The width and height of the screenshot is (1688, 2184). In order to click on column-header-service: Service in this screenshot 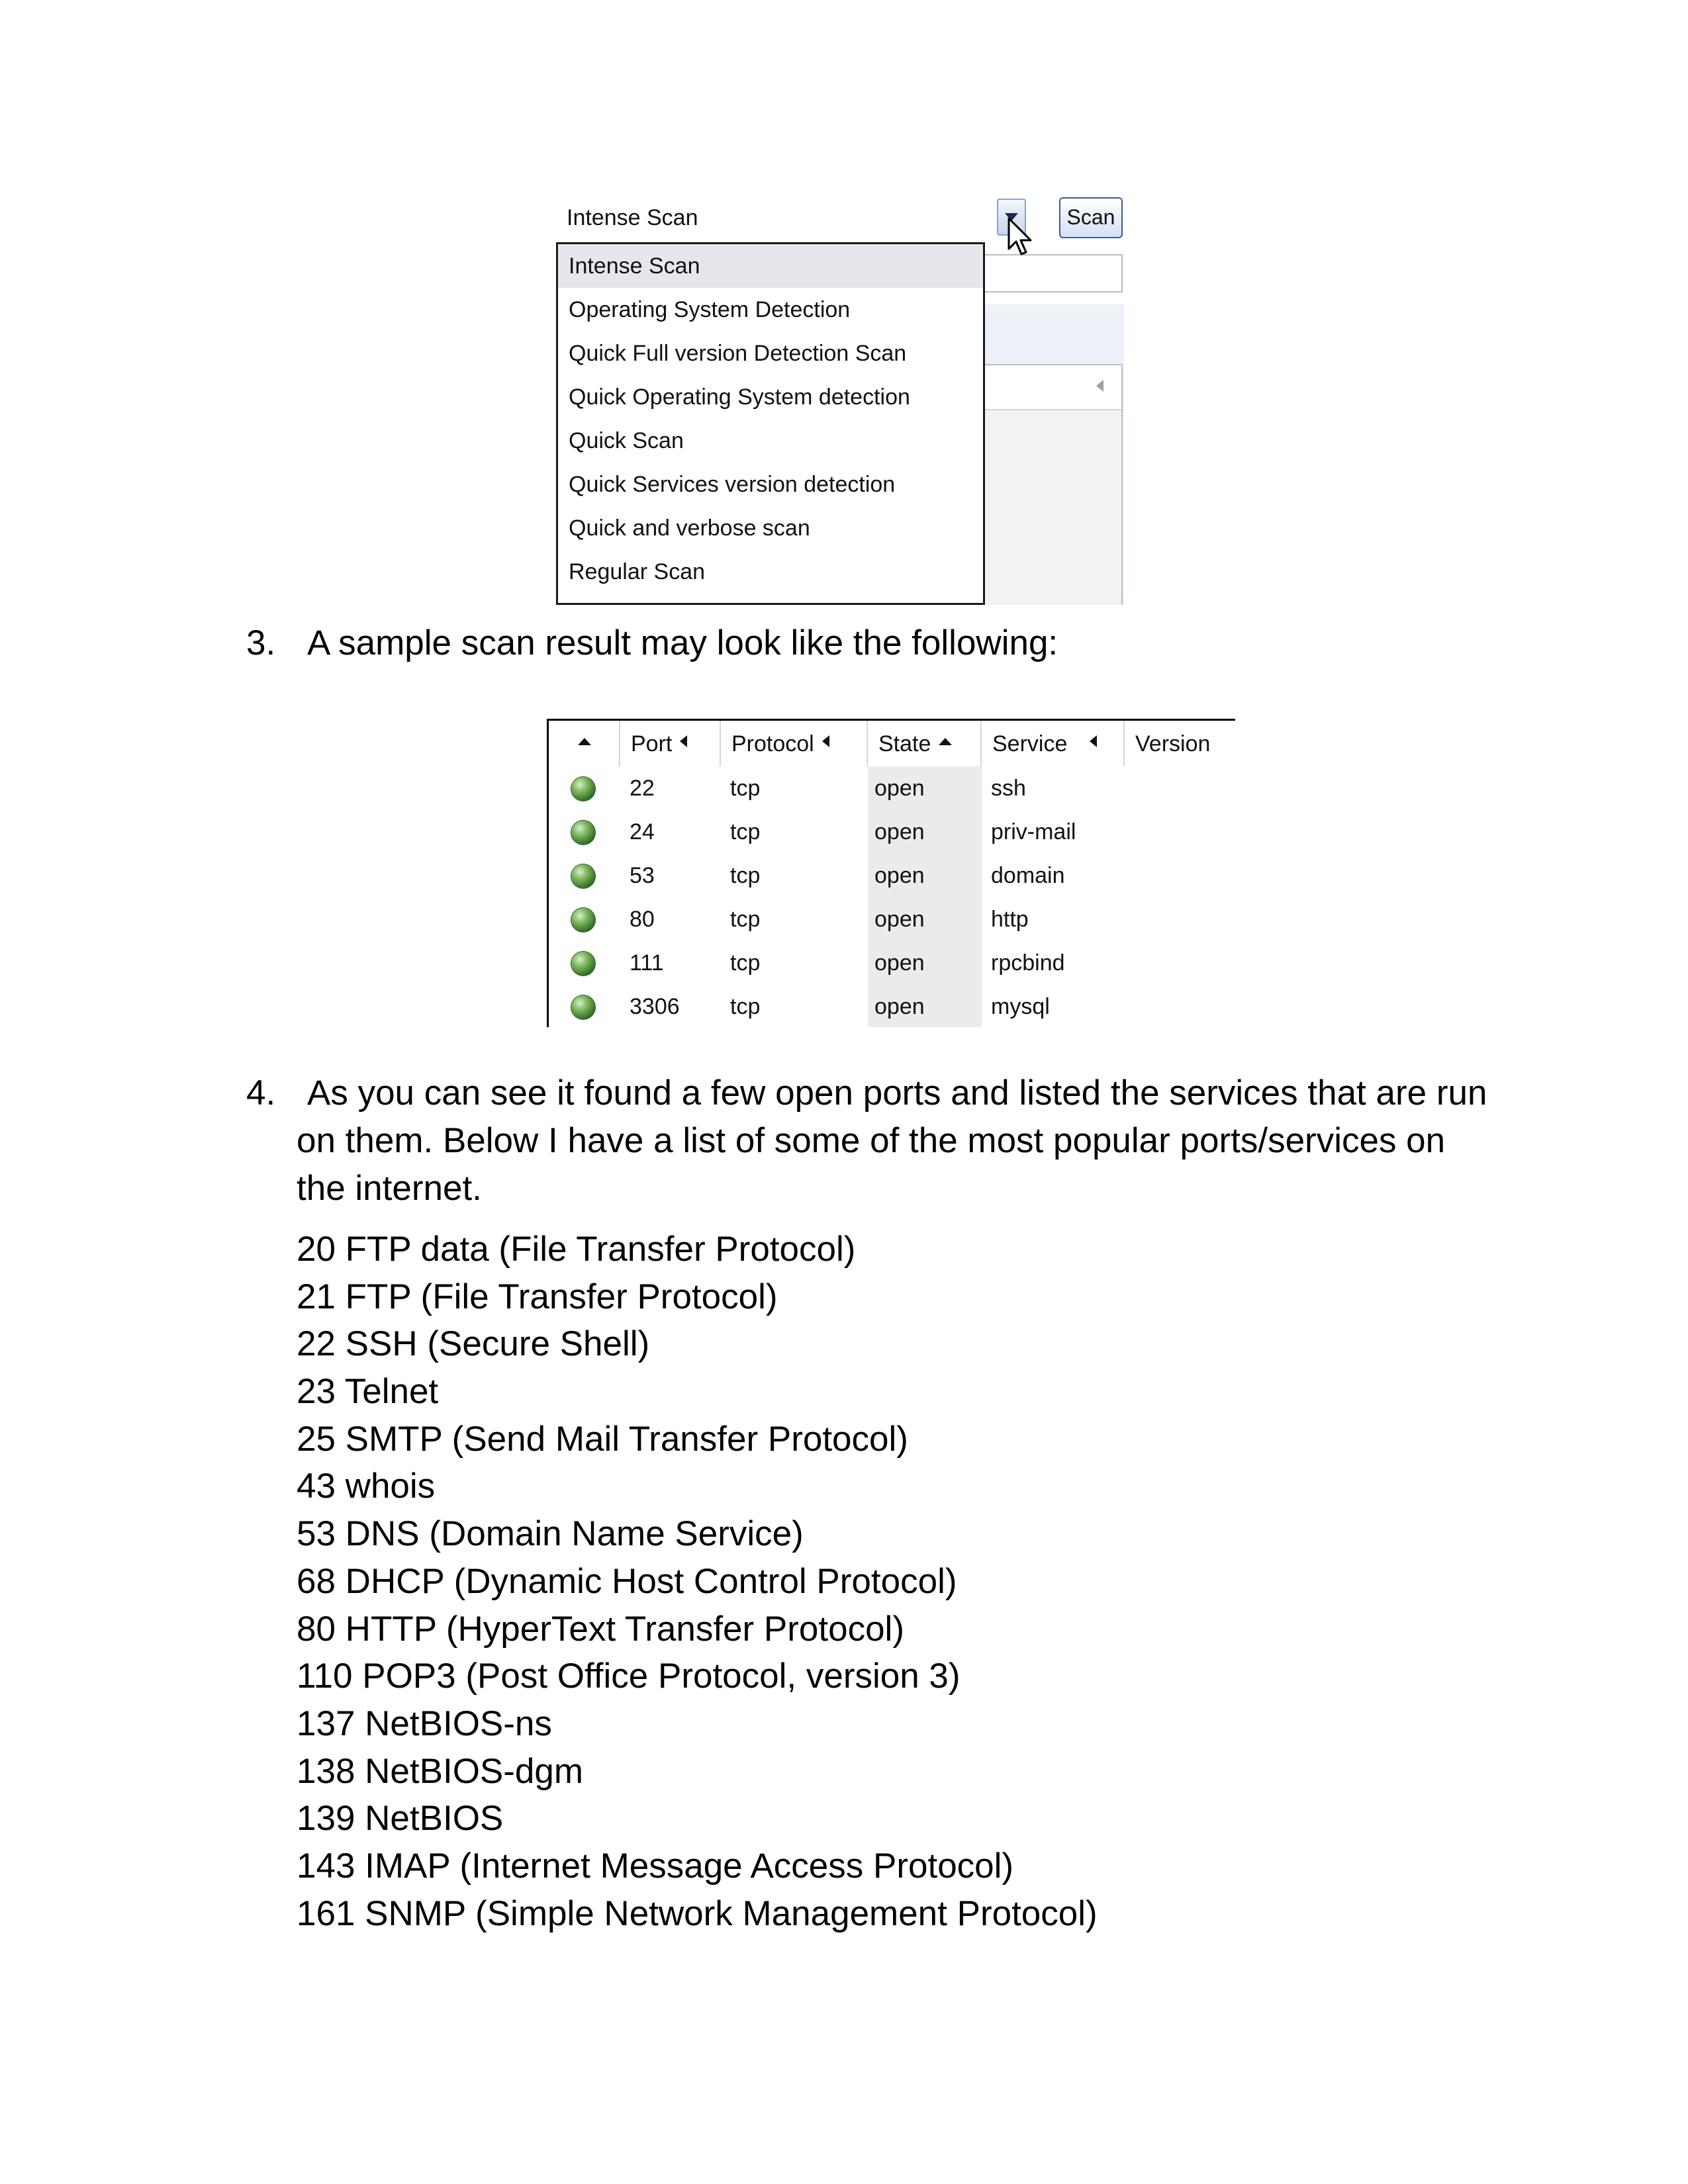, I will do `click(1053, 744)`.